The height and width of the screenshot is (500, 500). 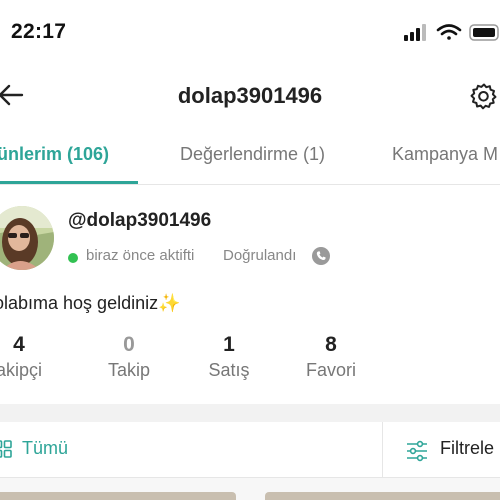 What do you see at coordinates (250, 33) in the screenshot?
I see `status-bar: 22:17` at bounding box center [250, 33].